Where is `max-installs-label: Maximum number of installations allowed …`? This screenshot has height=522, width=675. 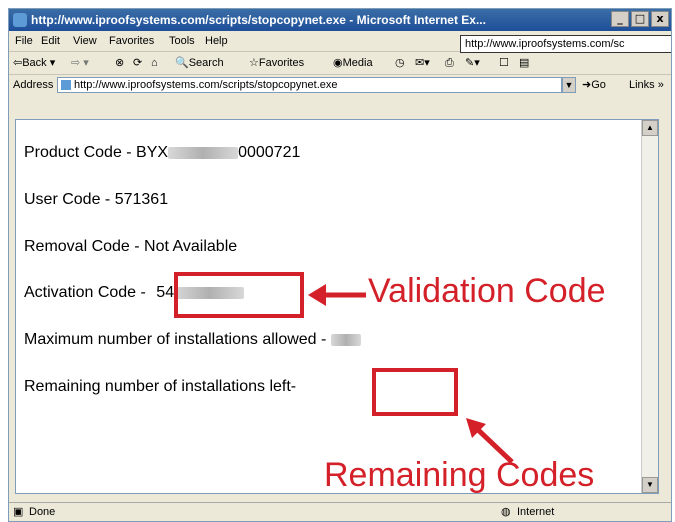 max-installs-label: Maximum number of installations allowed … is located at coordinates (175, 339).